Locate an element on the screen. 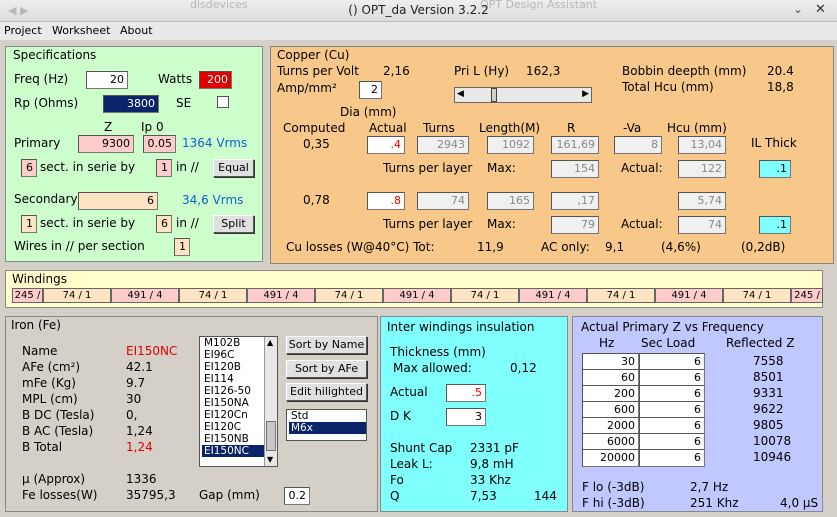 This screenshot has height=517, width=837. material-list-item: Std is located at coordinates (327, 416).